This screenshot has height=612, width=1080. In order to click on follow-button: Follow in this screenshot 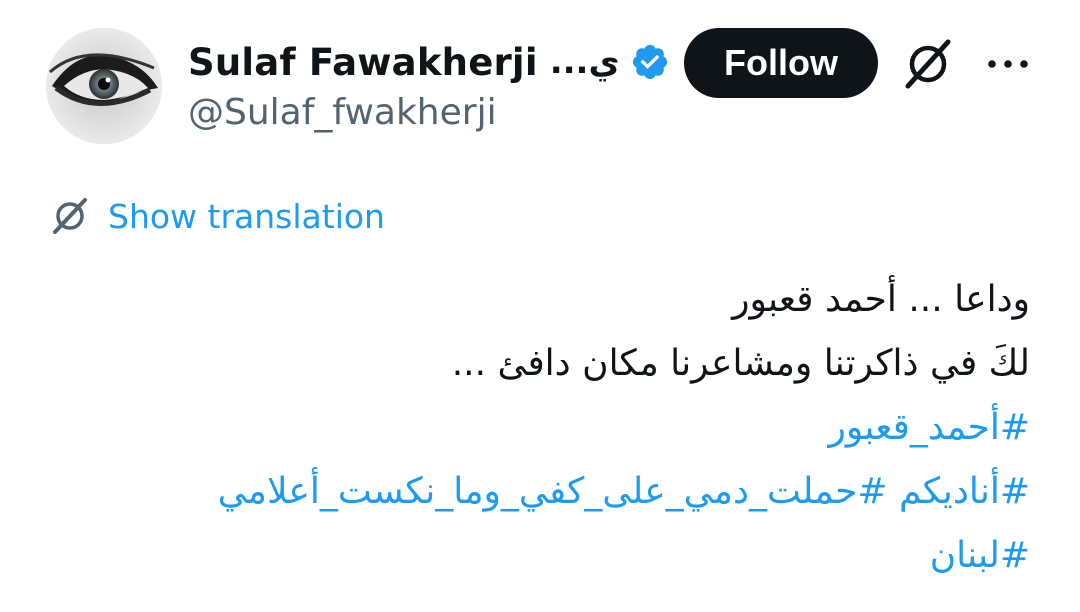, I will do `click(781, 63)`.